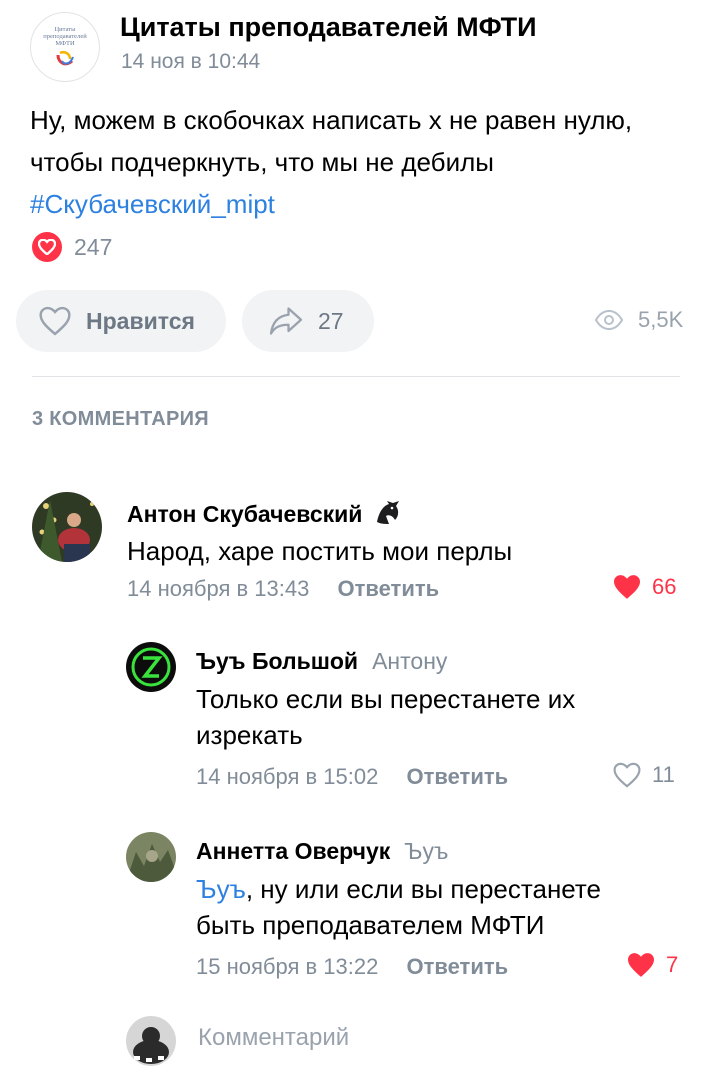 This screenshot has width=712, height=1080. I want to click on group-avatar: Цитаты преподавателей МФТИ, so click(65, 47).